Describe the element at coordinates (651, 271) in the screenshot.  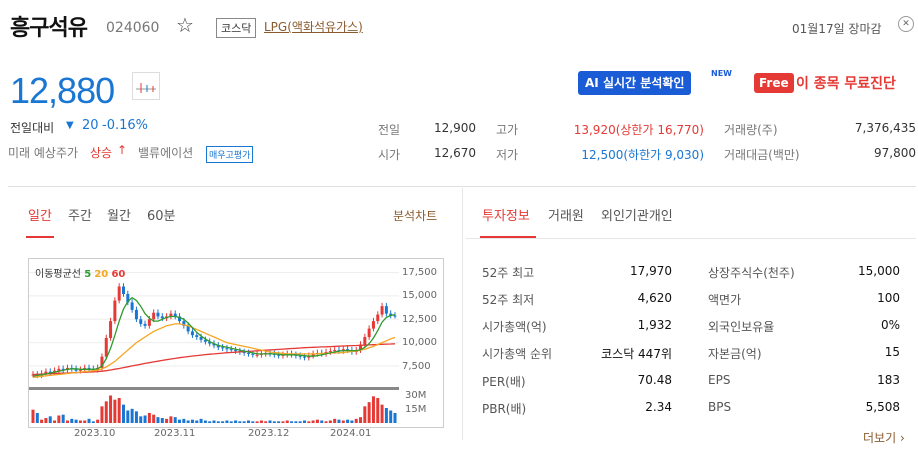
I see `invest-value: 17,970` at that location.